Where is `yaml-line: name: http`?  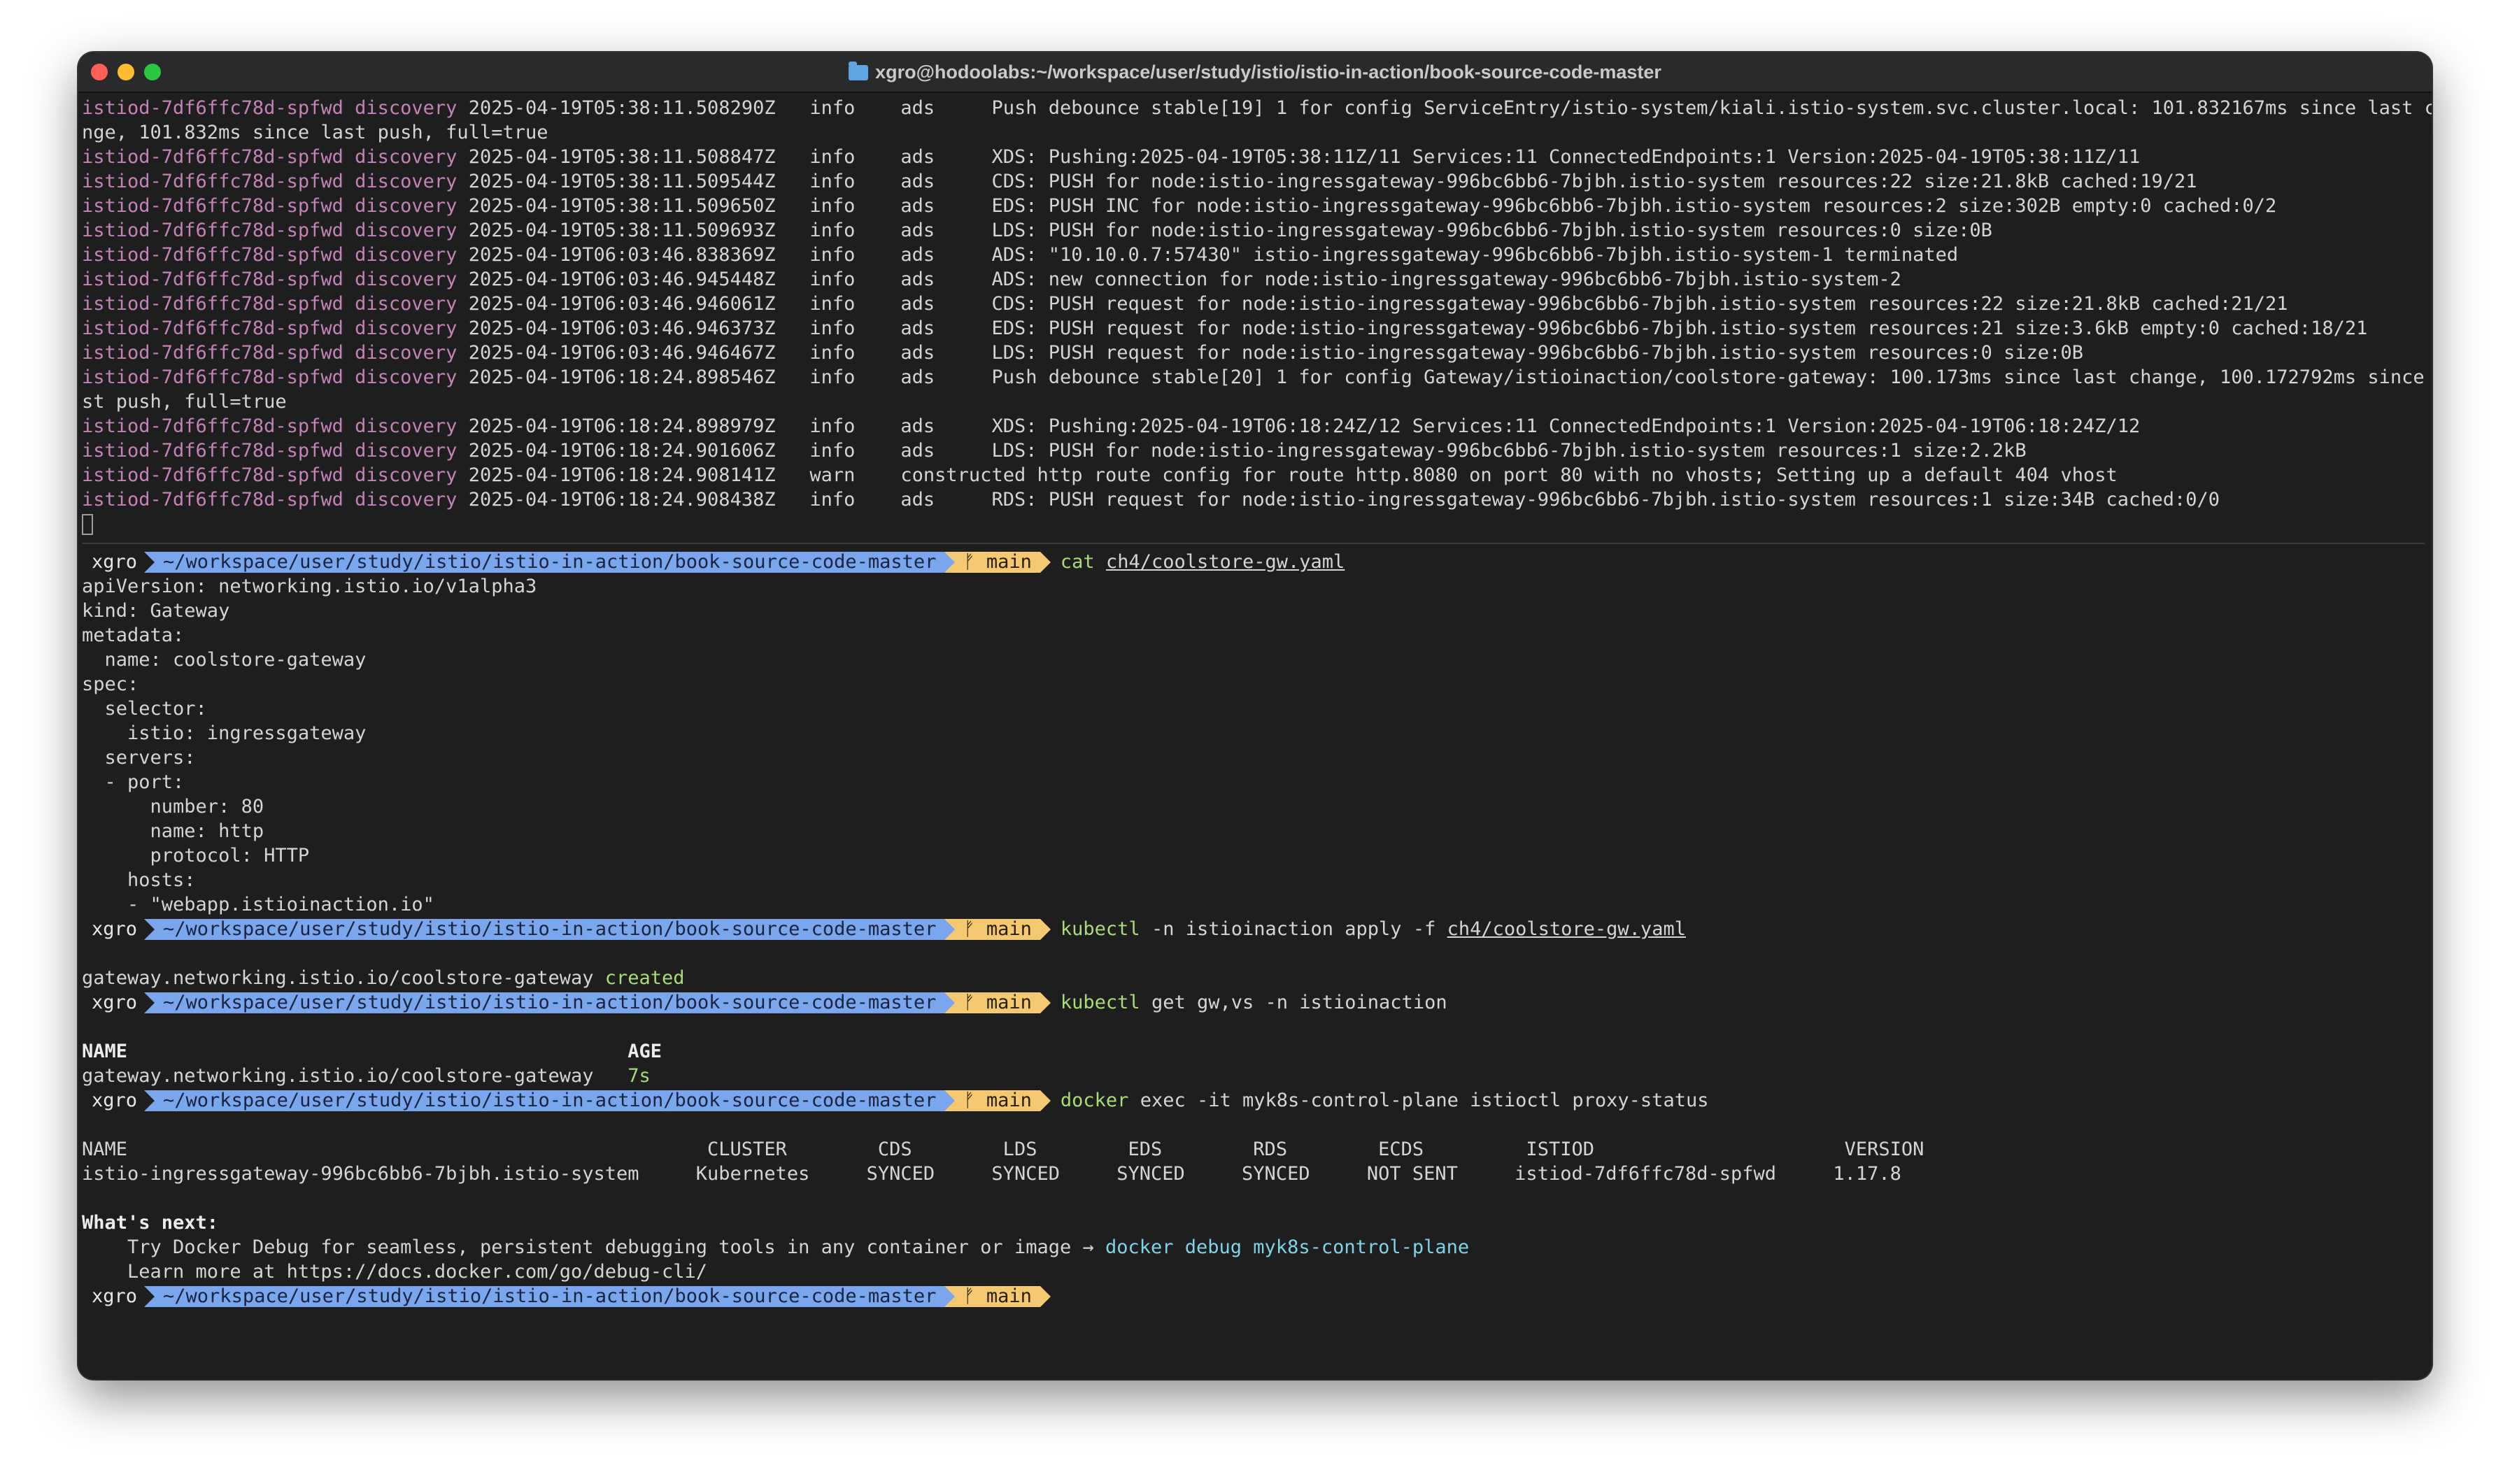
yaml-line: name: http is located at coordinates (173, 831).